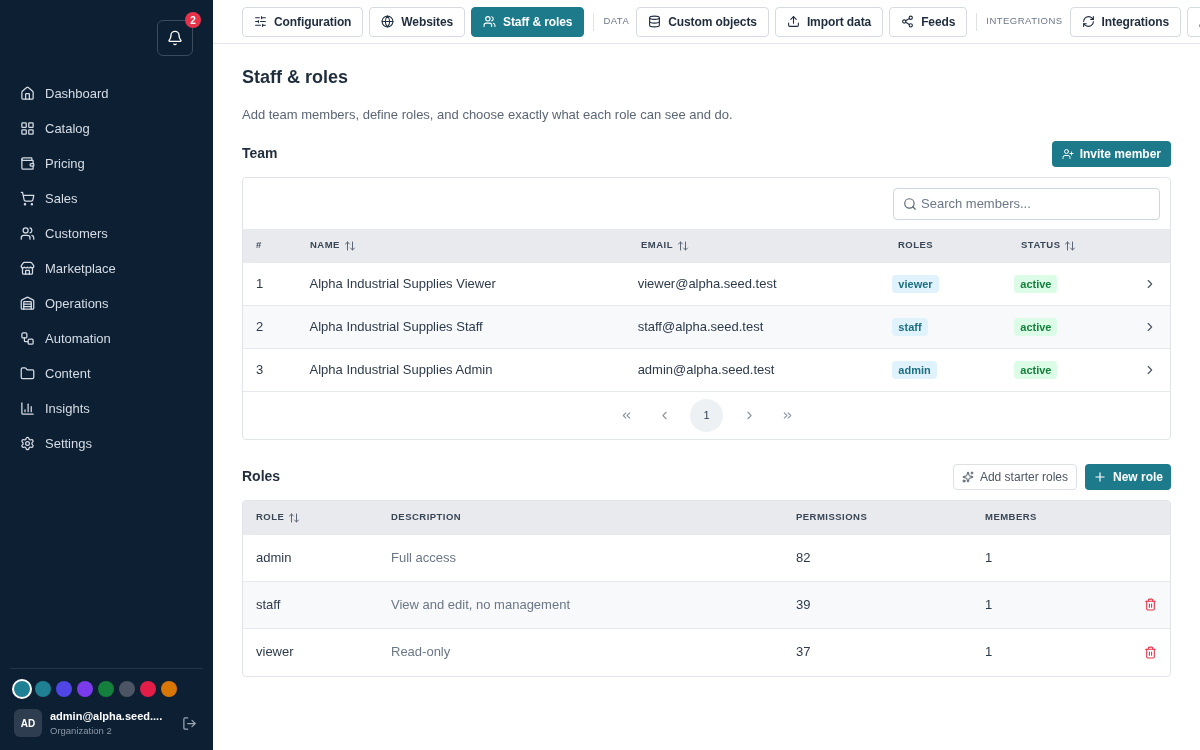  I want to click on member-row: 2 Alpha Industrial Supplies Staff staff@alpha.seed.test staff active, so click(706, 327).